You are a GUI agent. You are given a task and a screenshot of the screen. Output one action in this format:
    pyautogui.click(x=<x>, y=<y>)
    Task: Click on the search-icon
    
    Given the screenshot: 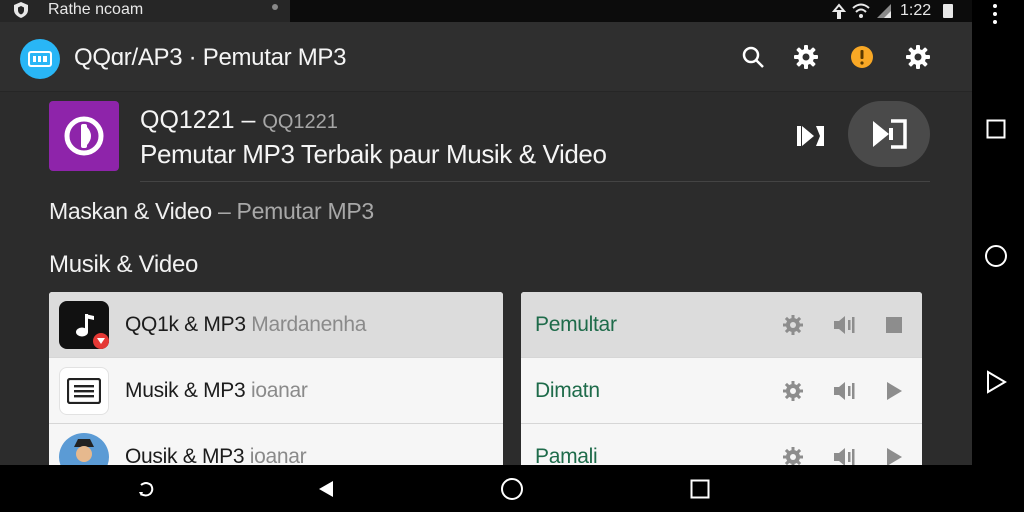 What is the action you would take?
    pyautogui.click(x=753, y=57)
    